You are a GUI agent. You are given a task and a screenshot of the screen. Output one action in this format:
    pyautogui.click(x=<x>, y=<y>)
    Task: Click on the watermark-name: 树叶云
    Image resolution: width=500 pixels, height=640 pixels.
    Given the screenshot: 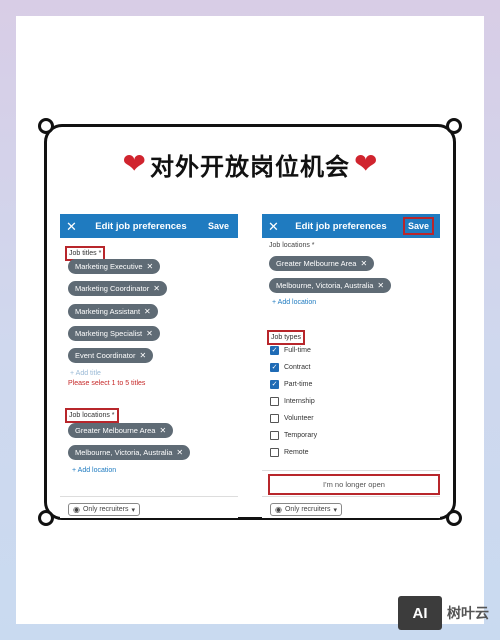 What is the action you would take?
    pyautogui.click(x=468, y=614)
    